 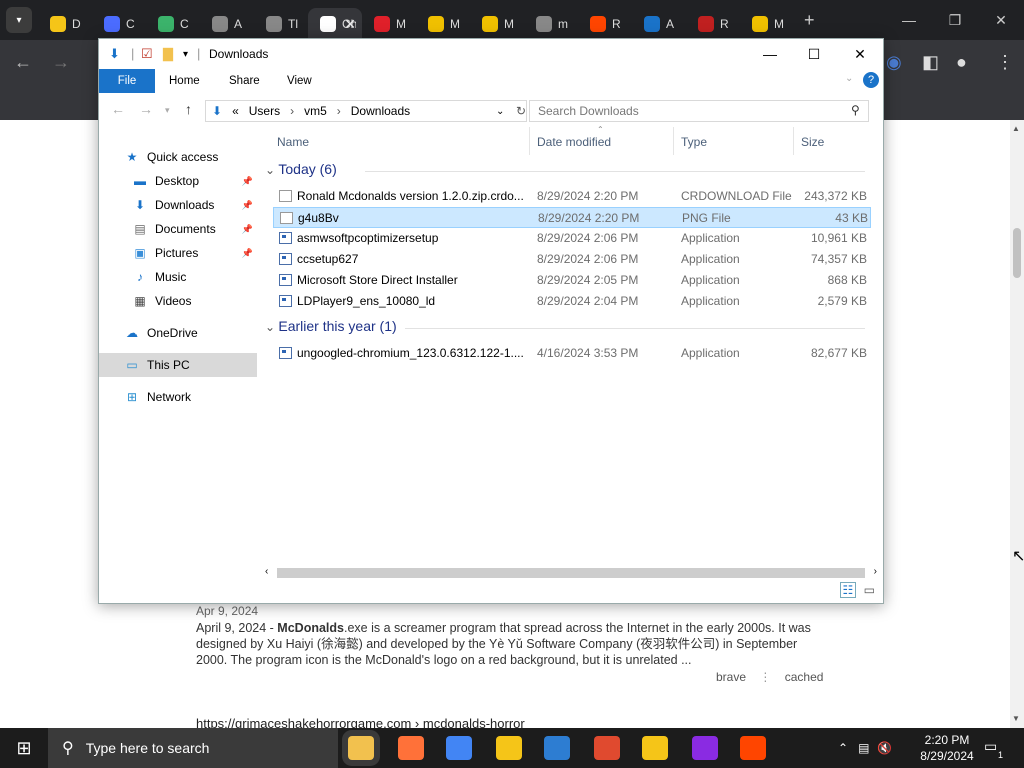 I want to click on tab-home: Home, so click(x=184, y=81).